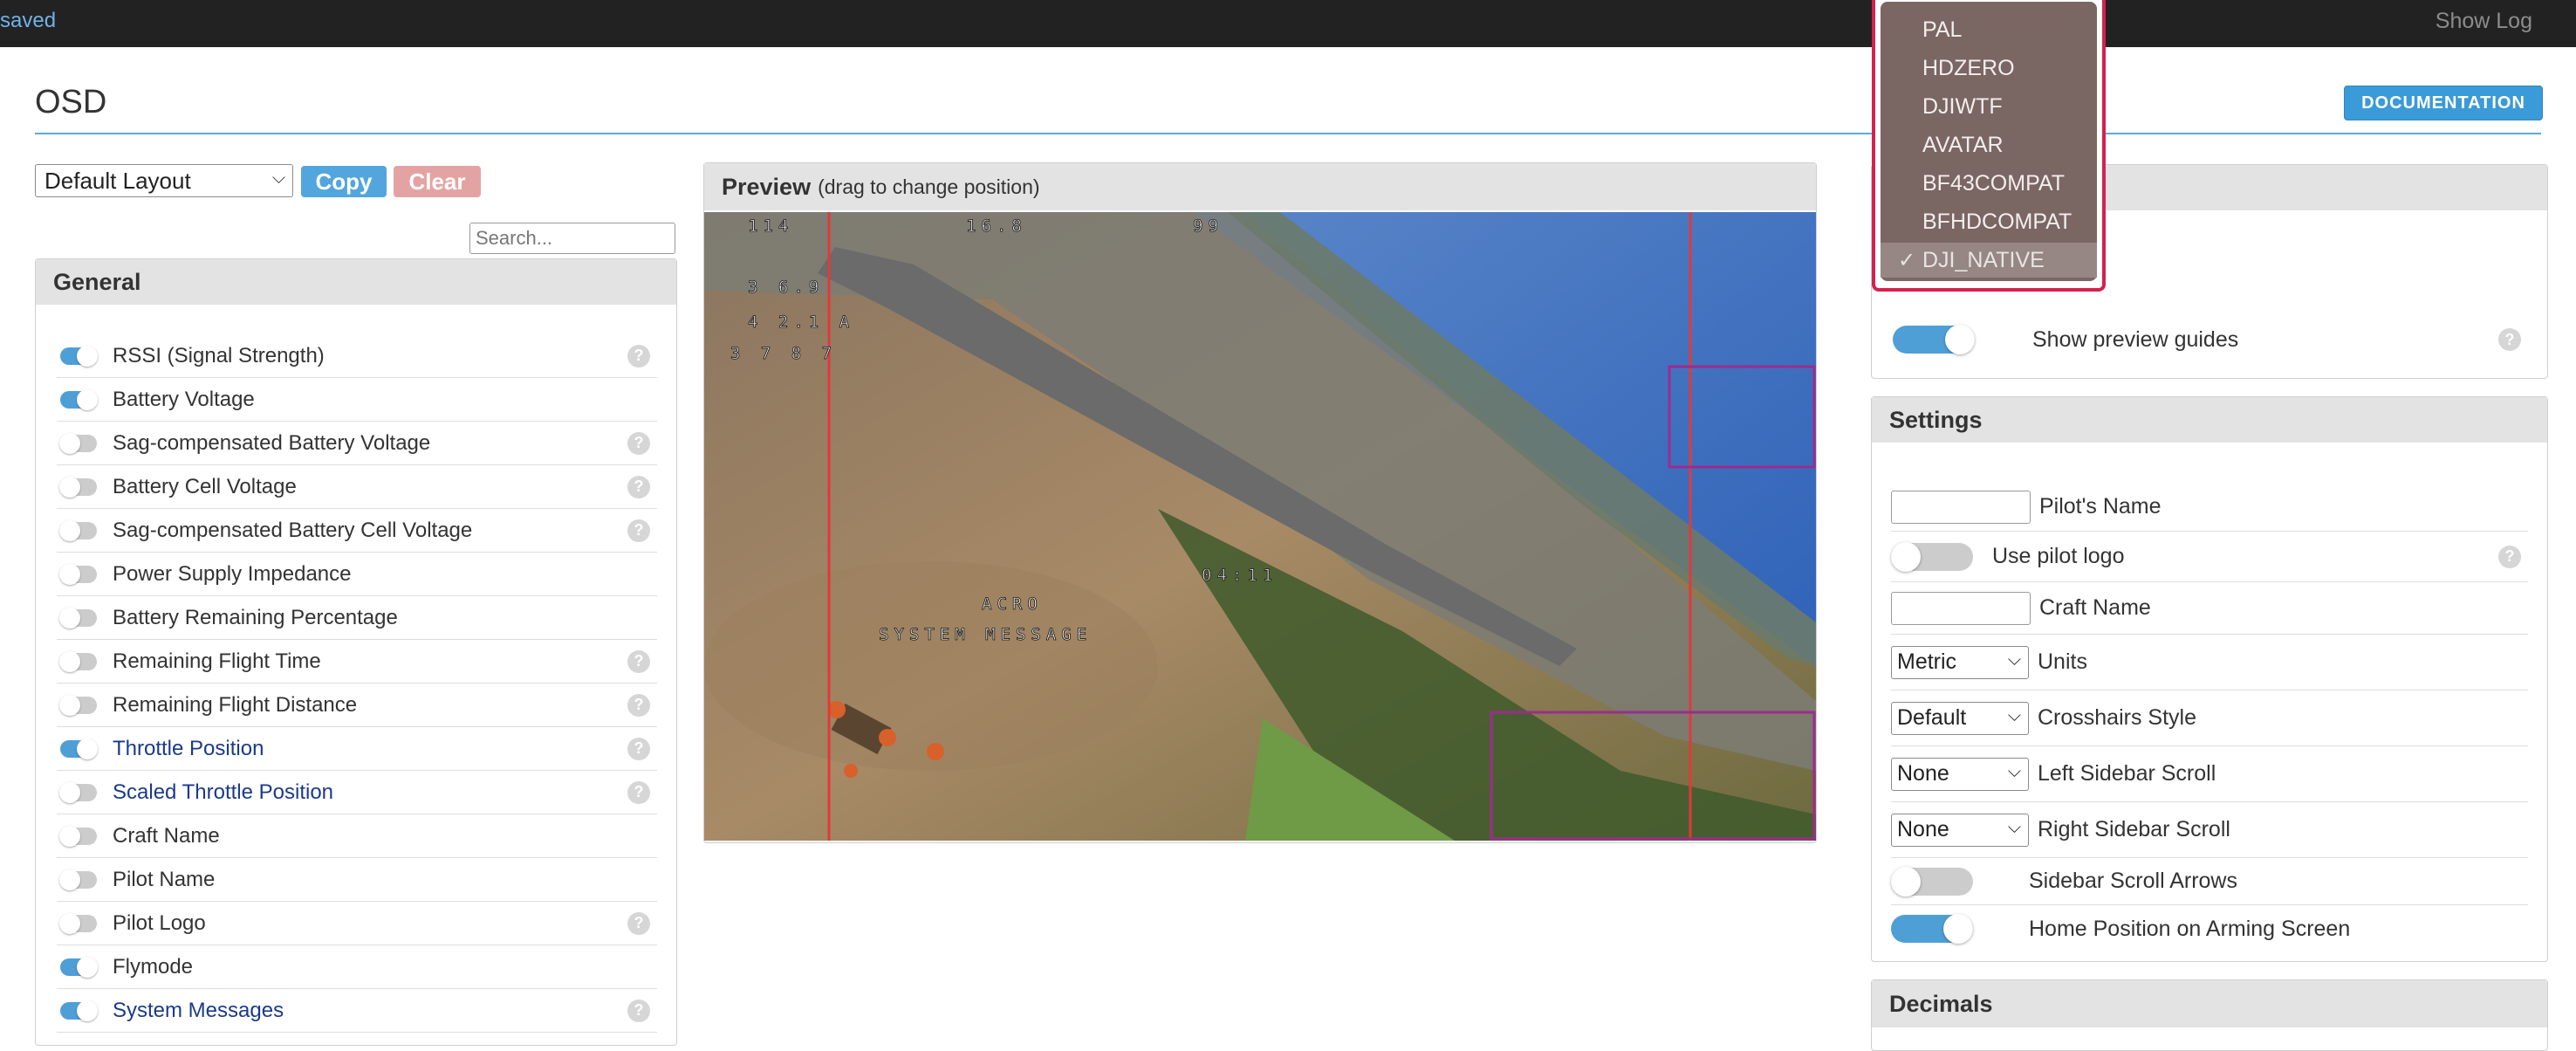 The image size is (2576, 1051). I want to click on element-label: Craft Name, so click(166, 836).